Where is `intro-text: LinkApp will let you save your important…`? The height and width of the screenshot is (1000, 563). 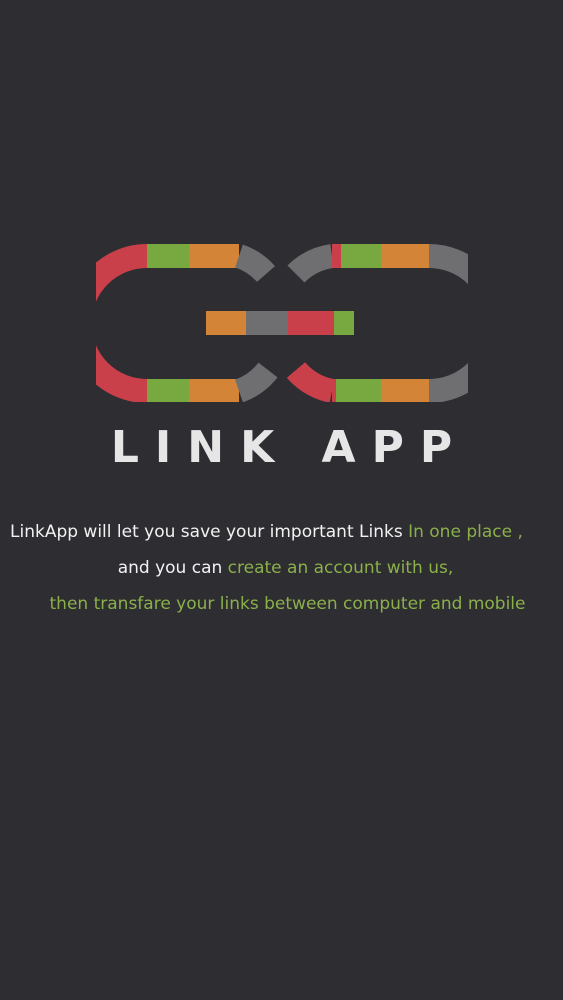 intro-text: LinkApp will let you save your important… is located at coordinates (281, 568).